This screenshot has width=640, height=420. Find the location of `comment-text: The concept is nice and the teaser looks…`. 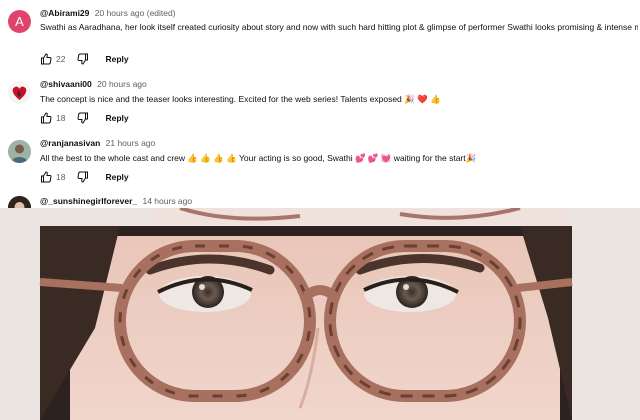

comment-text: The concept is nice and the teaser looks… is located at coordinates (240, 99).